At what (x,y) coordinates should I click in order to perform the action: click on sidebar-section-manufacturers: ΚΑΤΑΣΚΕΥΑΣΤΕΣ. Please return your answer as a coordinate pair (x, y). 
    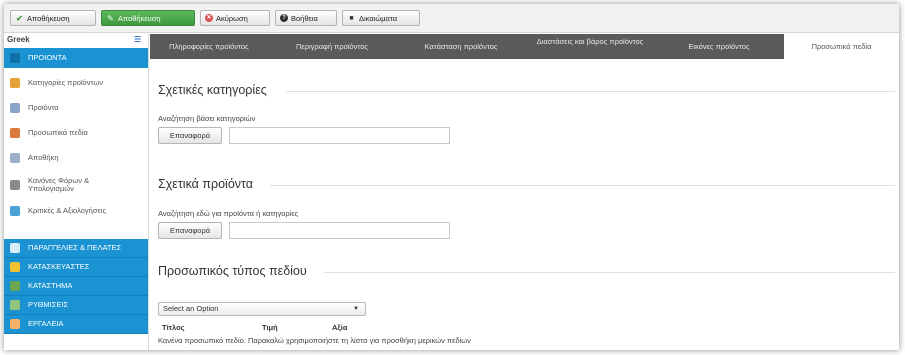
    Looking at the image, I should click on (76, 267).